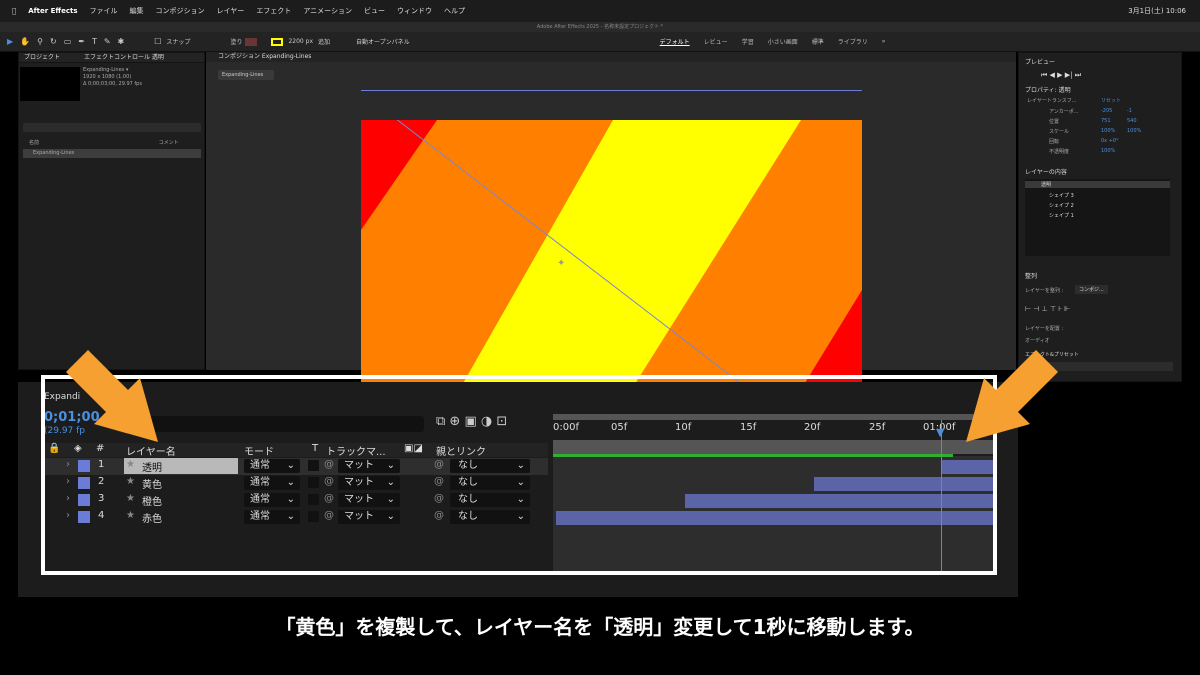  I want to click on rotation-value: 0x +0°, so click(1110, 141).